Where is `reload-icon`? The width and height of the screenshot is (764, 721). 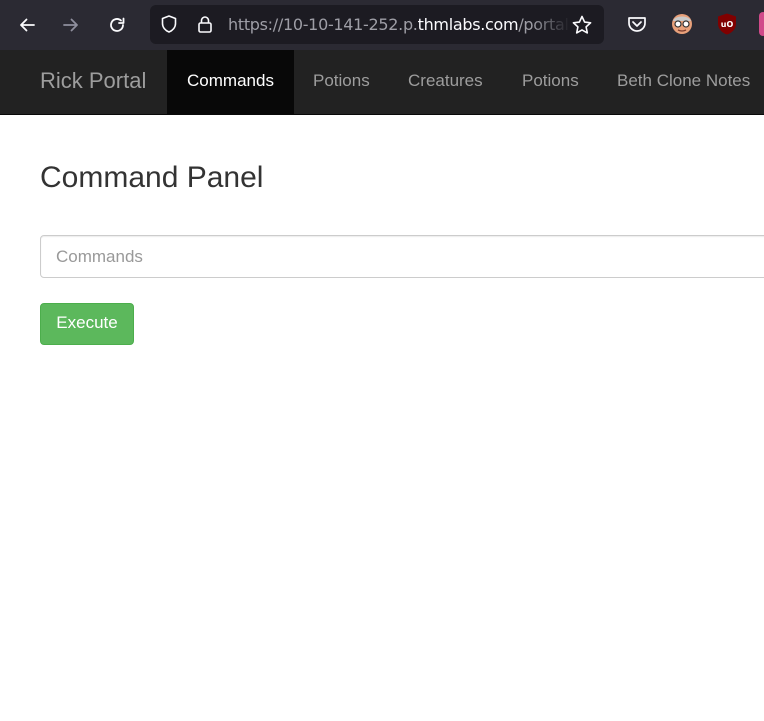
reload-icon is located at coordinates (117, 24).